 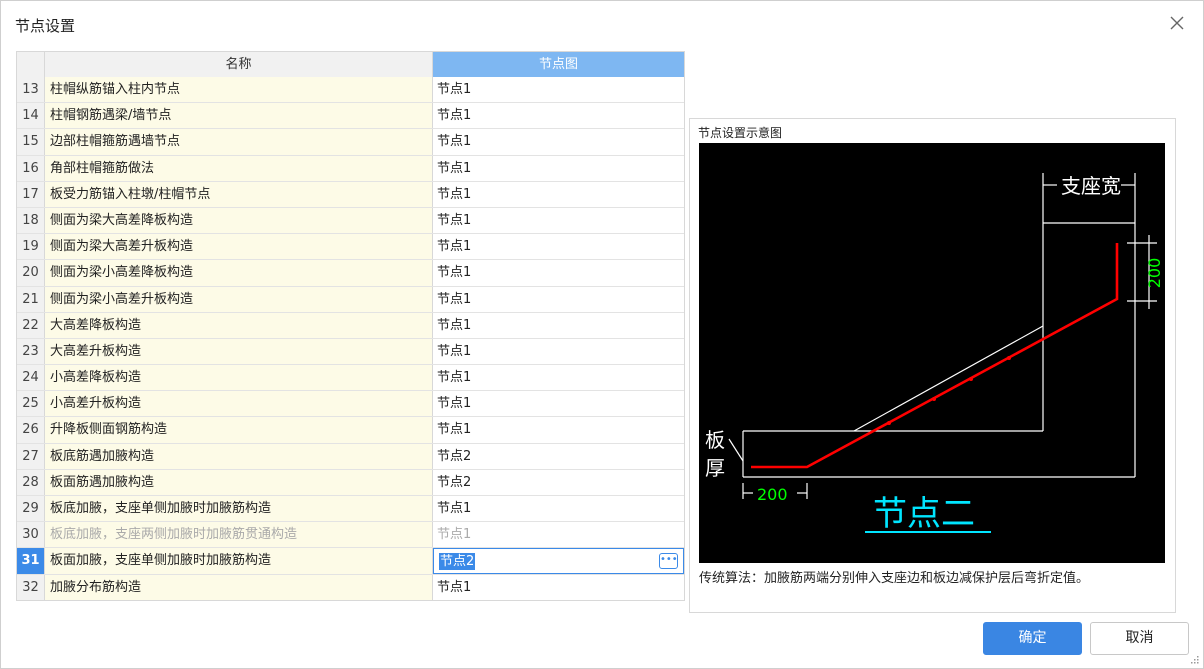 I want to click on table-row: 26 升降板侧面钢筋构造 节点1, so click(x=350, y=430).